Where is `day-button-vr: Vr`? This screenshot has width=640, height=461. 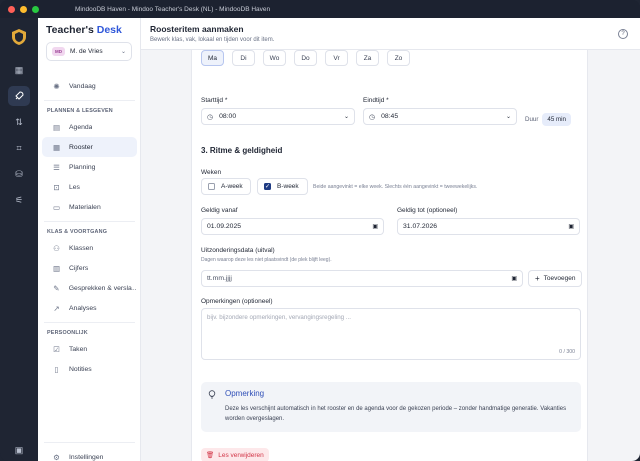
day-button-vr: Vr is located at coordinates (336, 58).